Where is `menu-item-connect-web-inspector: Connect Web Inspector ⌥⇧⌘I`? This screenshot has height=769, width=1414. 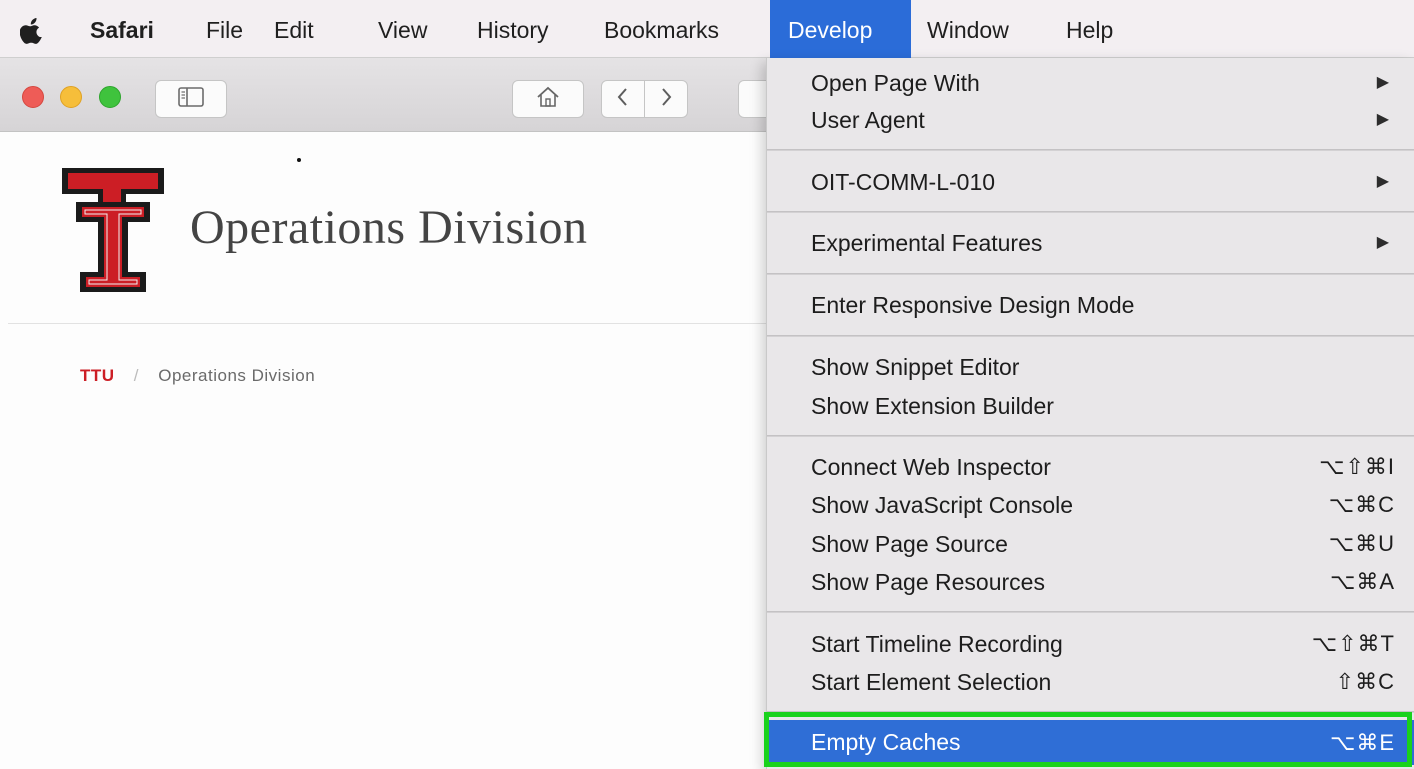 menu-item-connect-web-inspector: Connect Web Inspector ⌥⇧⌘I is located at coordinates (1090, 467).